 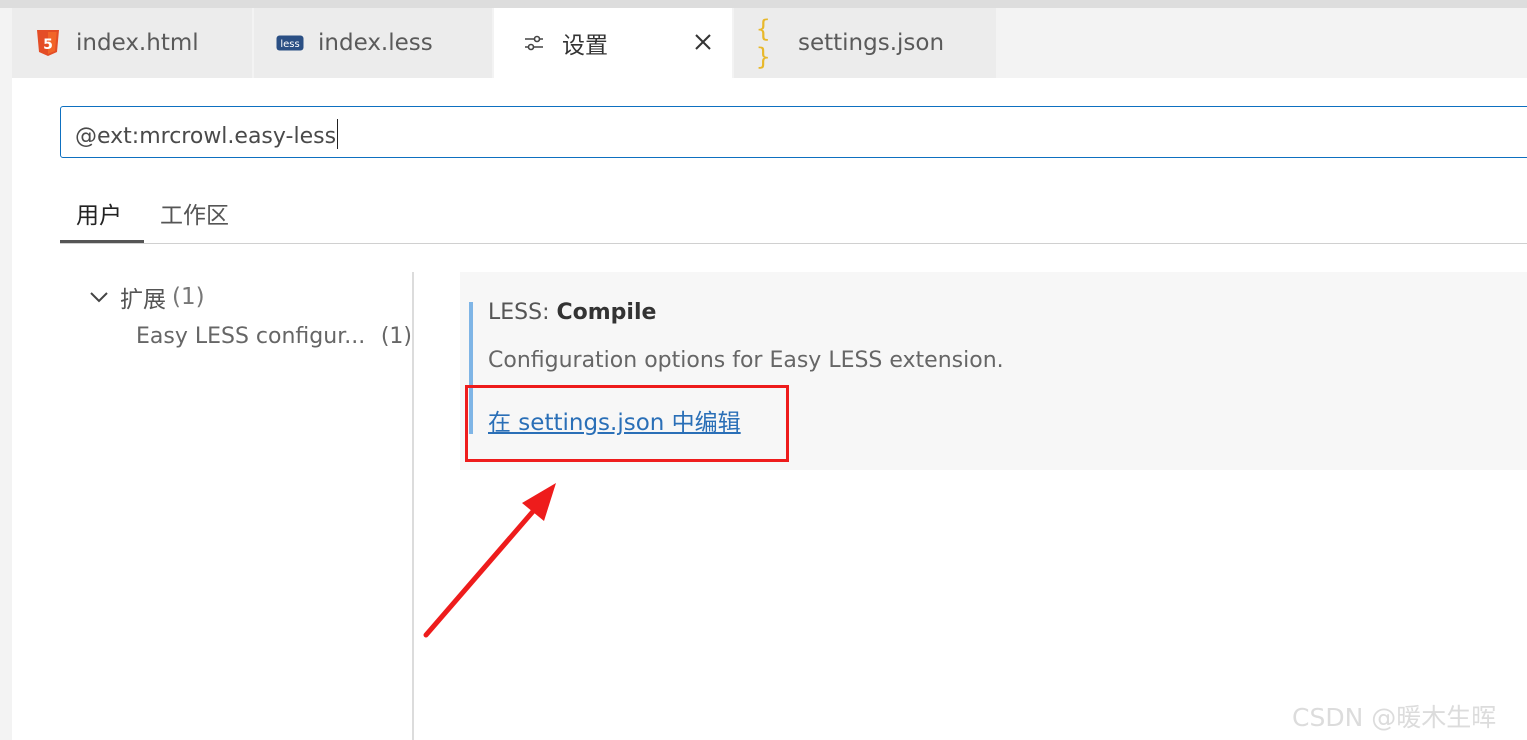 What do you see at coordinates (6, 374) in the screenshot?
I see `left-strip` at bounding box center [6, 374].